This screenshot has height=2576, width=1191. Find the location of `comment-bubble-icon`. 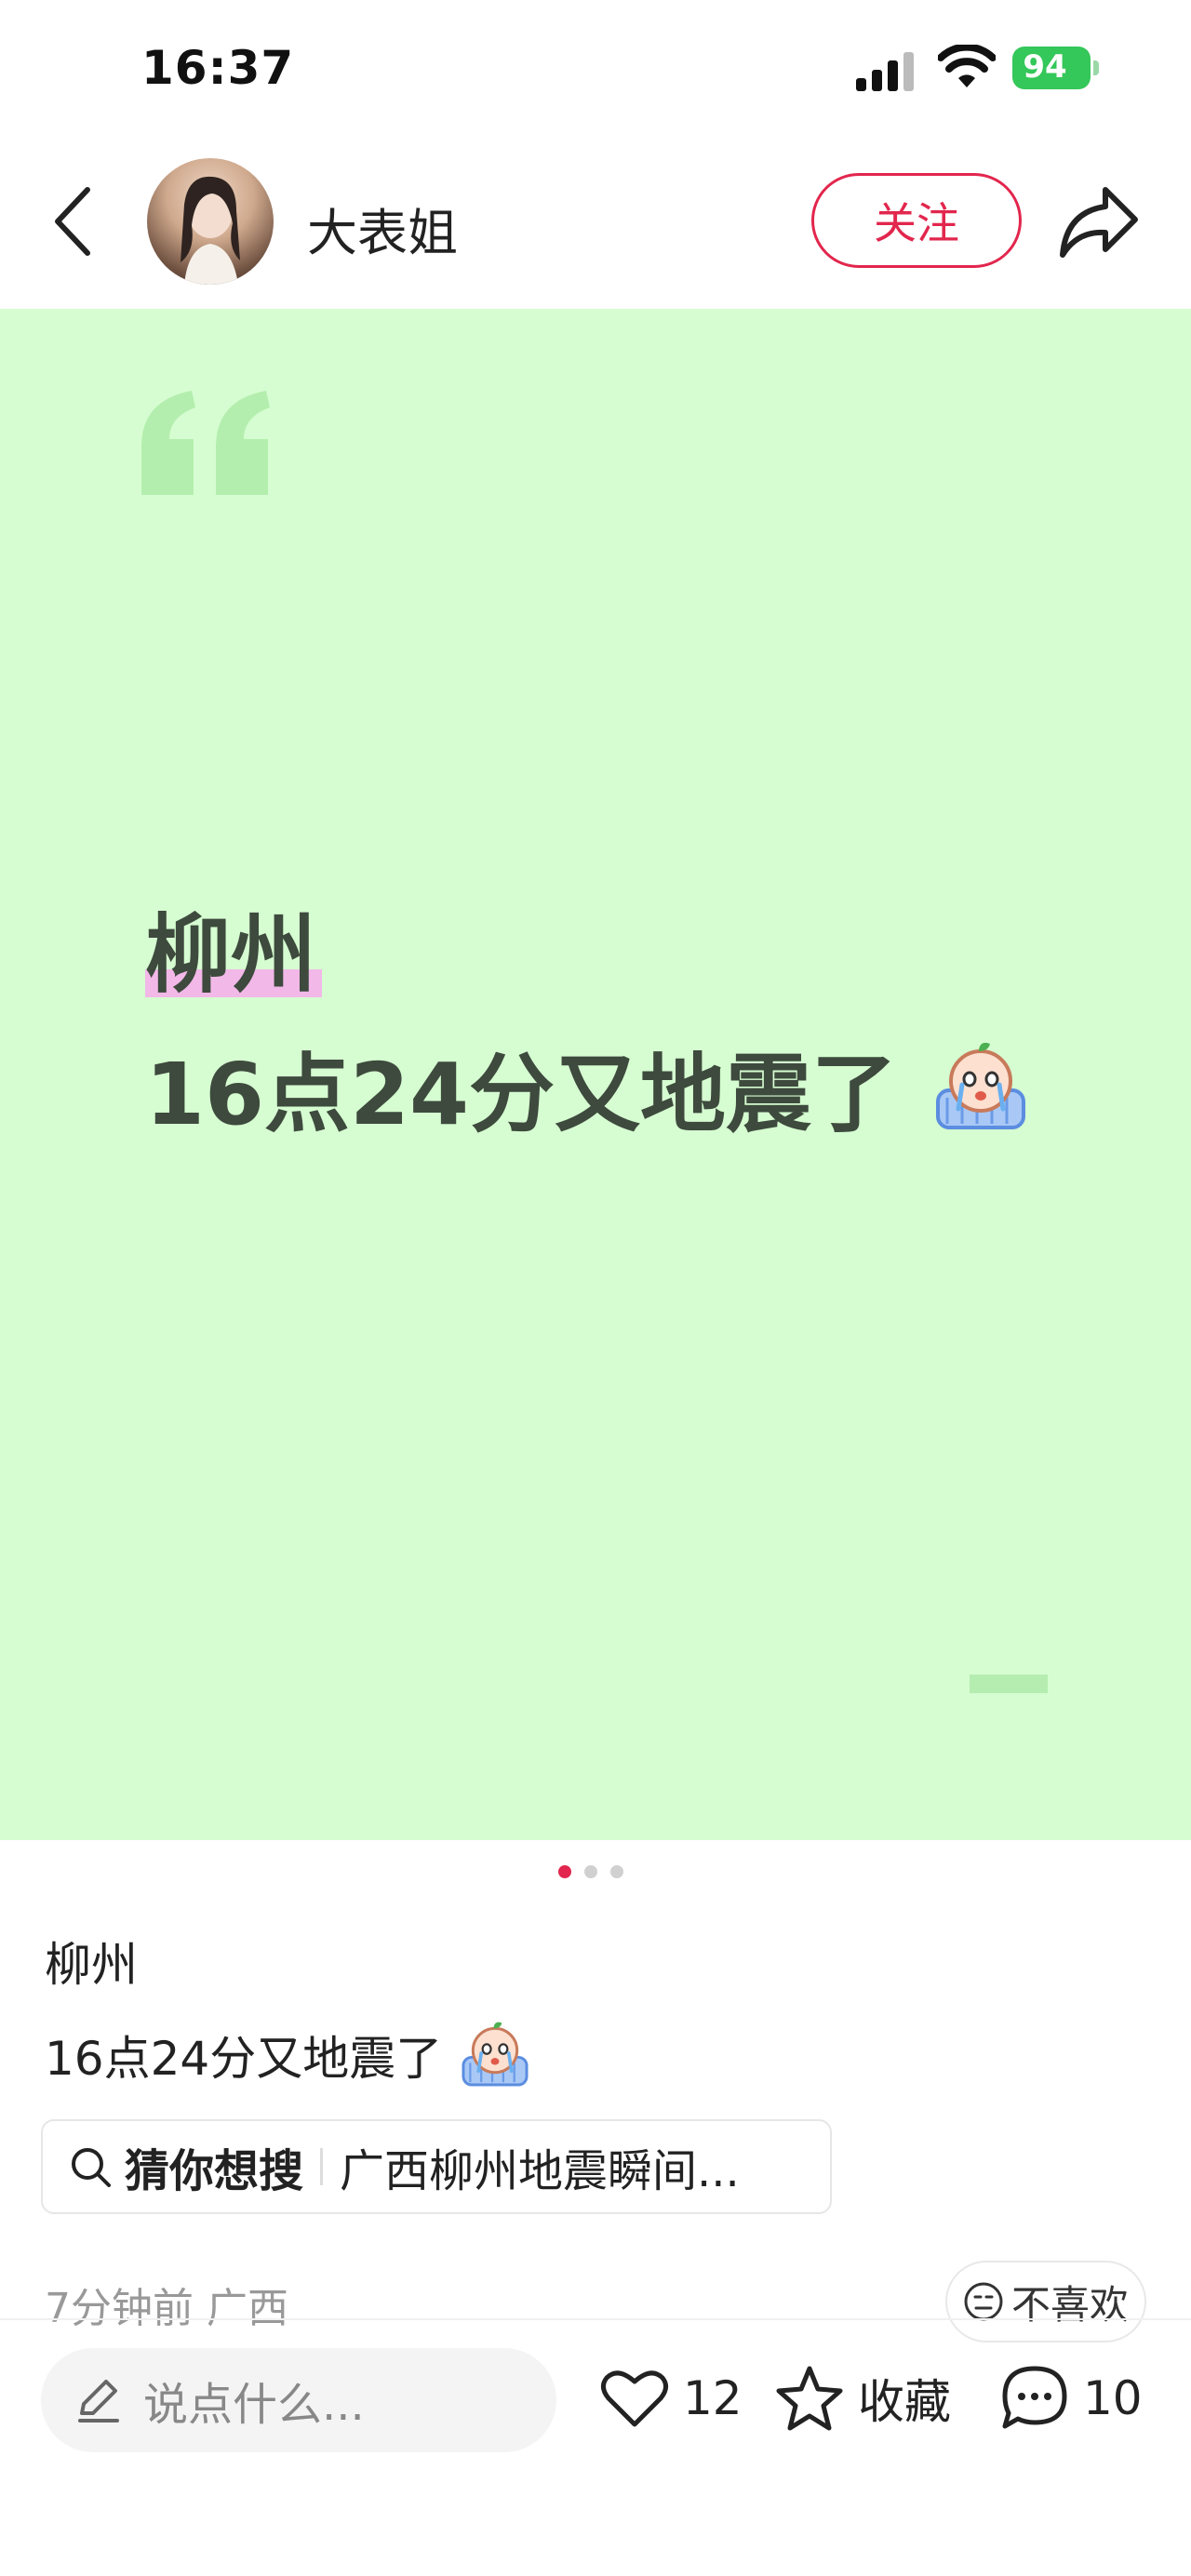

comment-bubble-icon is located at coordinates (1034, 2397).